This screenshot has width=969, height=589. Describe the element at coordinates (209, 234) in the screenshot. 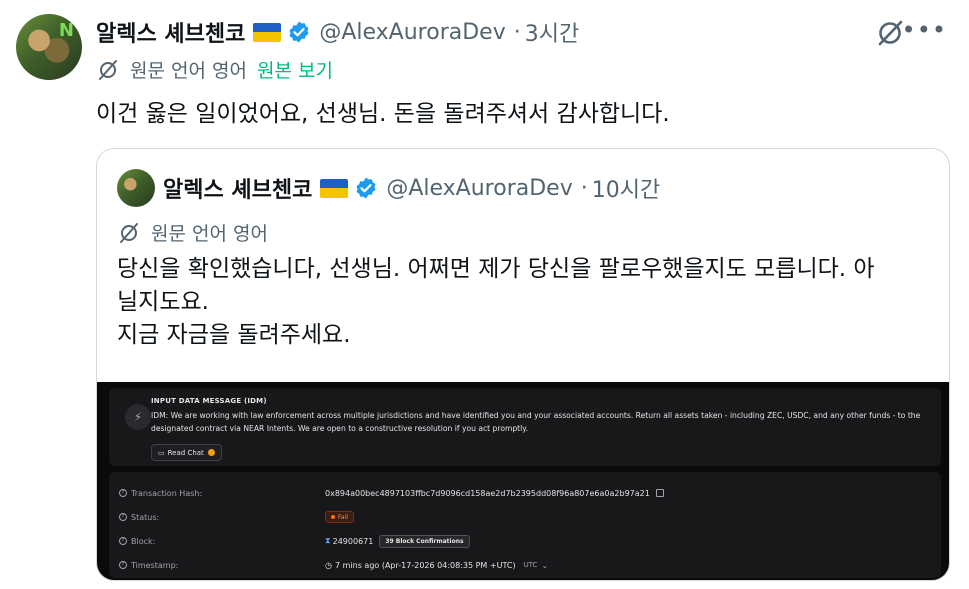

I see `quoted-translated-label: 원문 언어 영어` at that location.